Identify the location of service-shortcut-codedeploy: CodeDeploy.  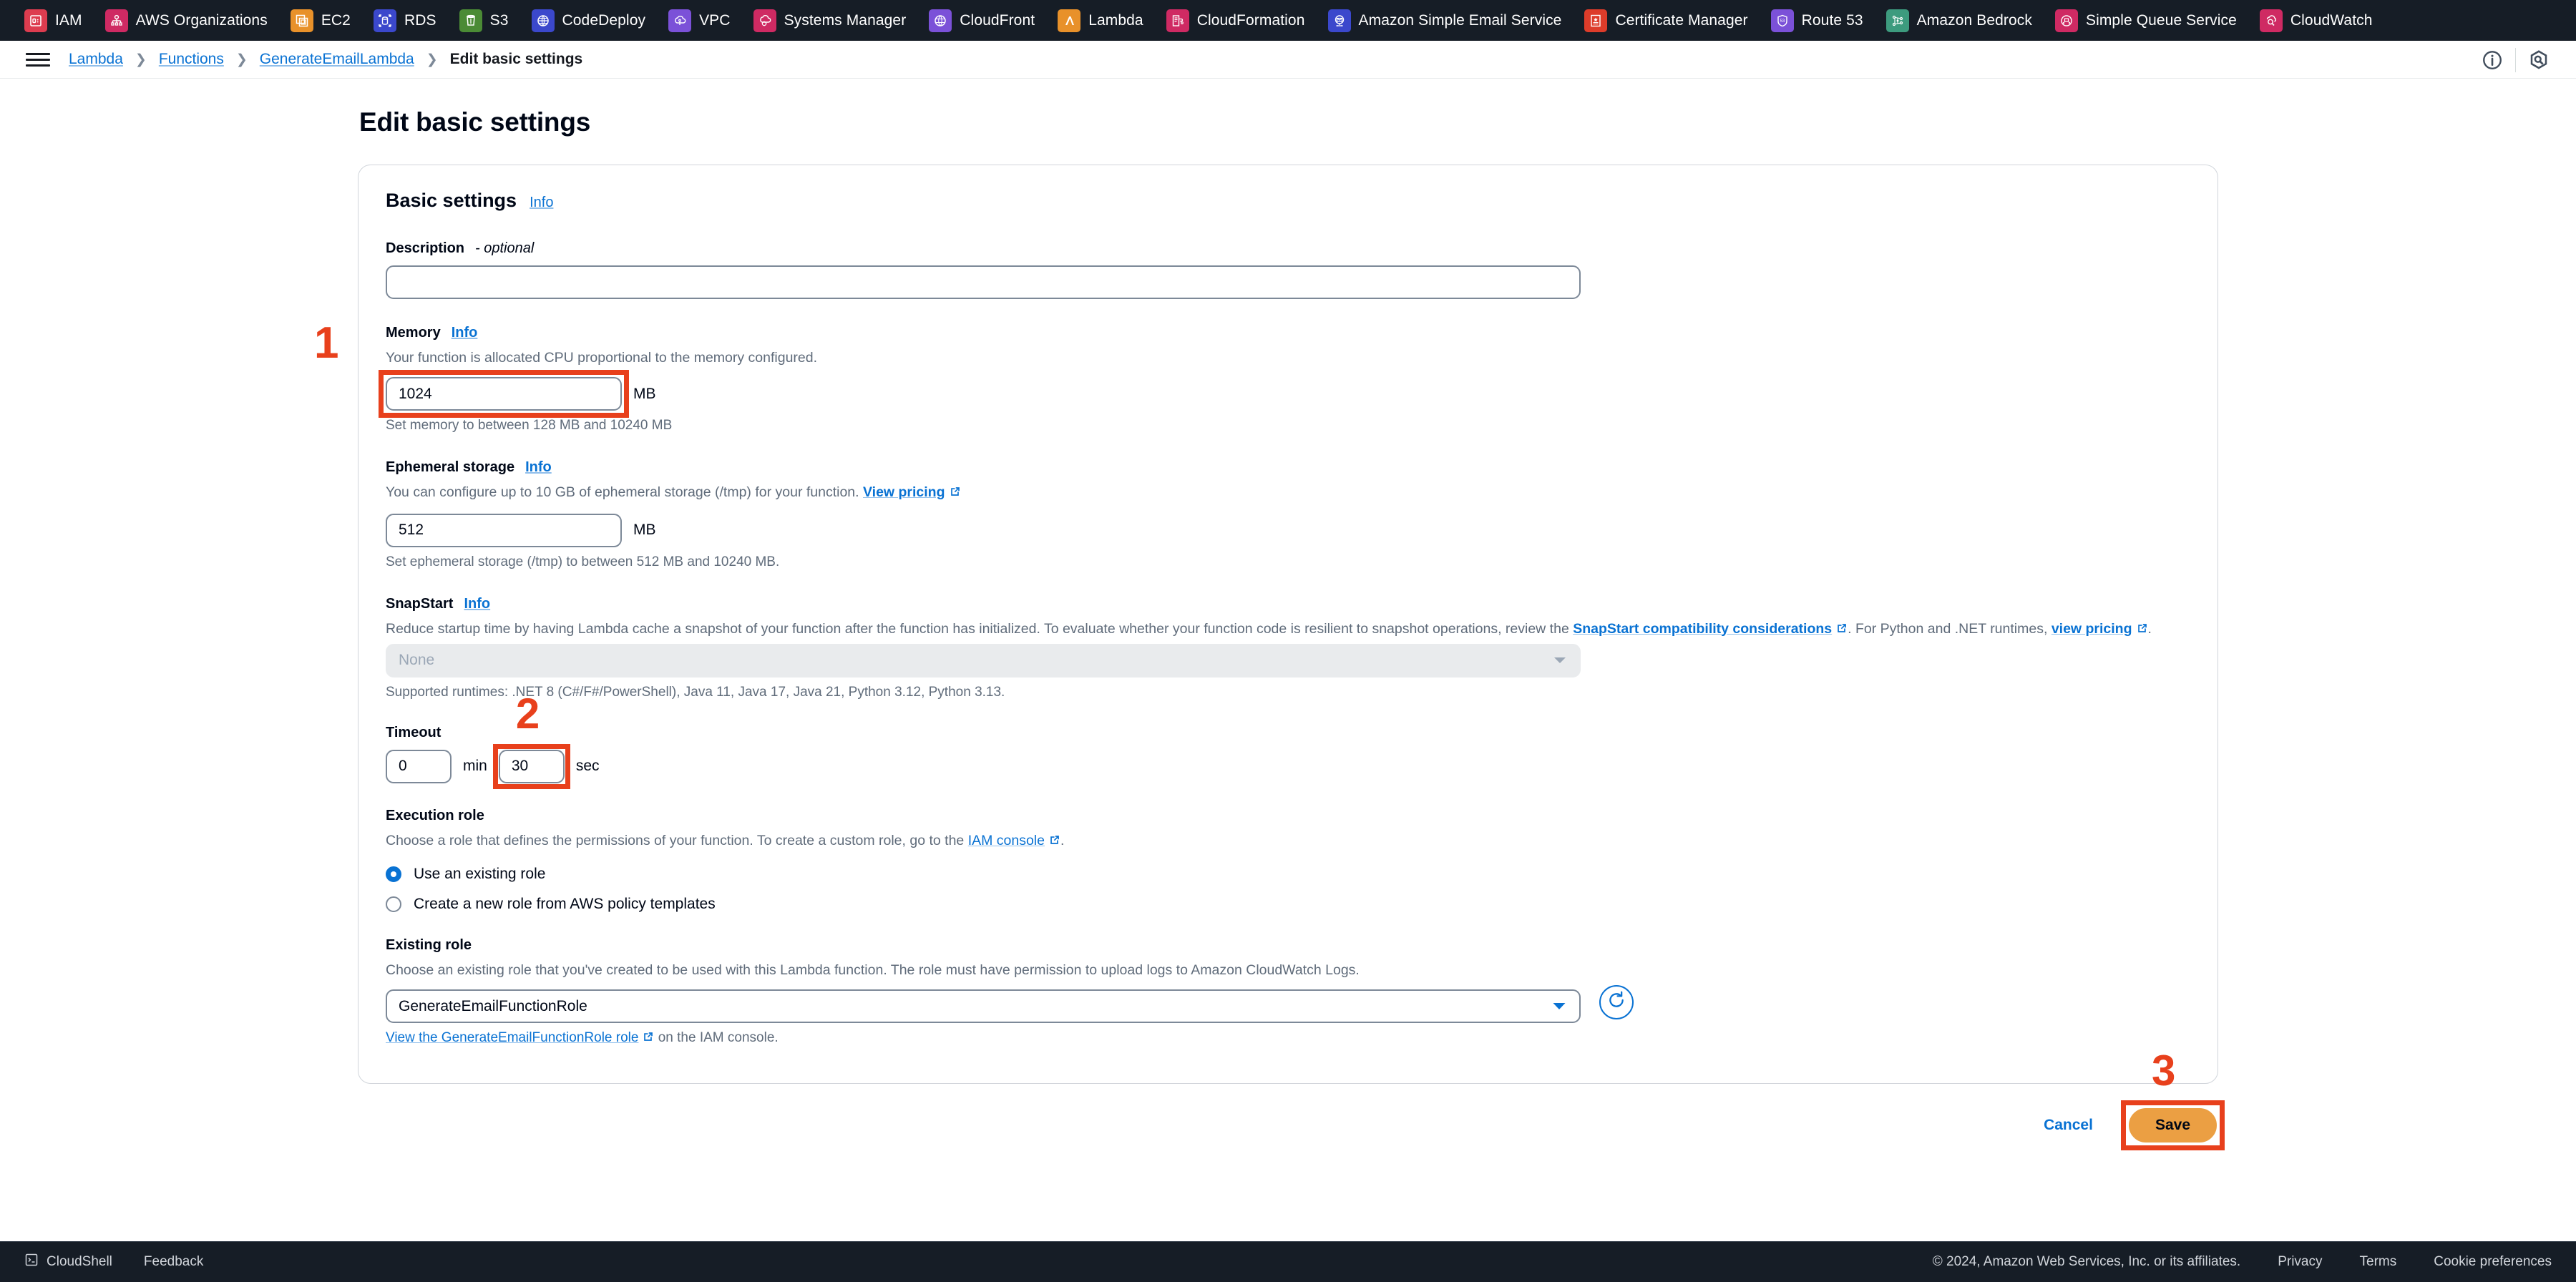
(589, 20).